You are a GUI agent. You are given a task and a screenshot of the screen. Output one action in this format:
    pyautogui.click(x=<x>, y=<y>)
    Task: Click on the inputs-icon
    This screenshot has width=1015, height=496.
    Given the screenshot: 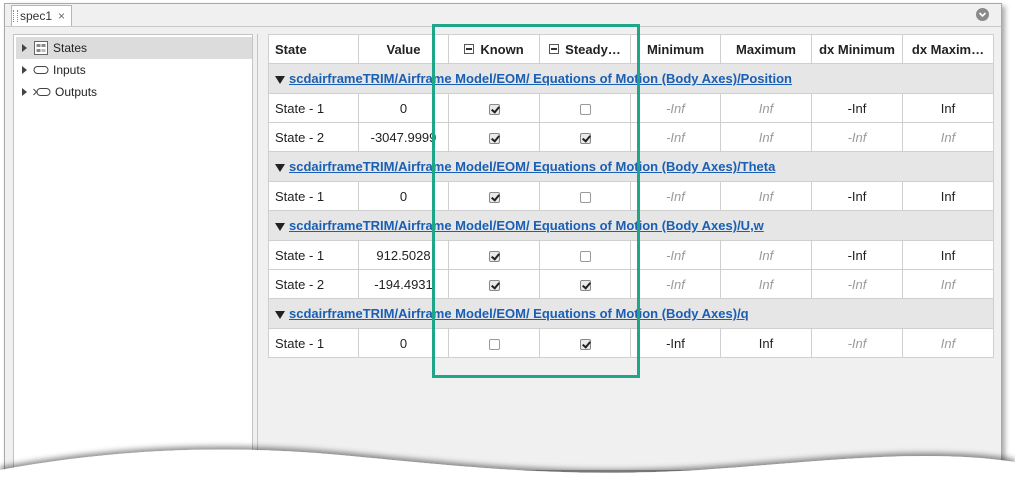 What is the action you would take?
    pyautogui.click(x=41, y=70)
    